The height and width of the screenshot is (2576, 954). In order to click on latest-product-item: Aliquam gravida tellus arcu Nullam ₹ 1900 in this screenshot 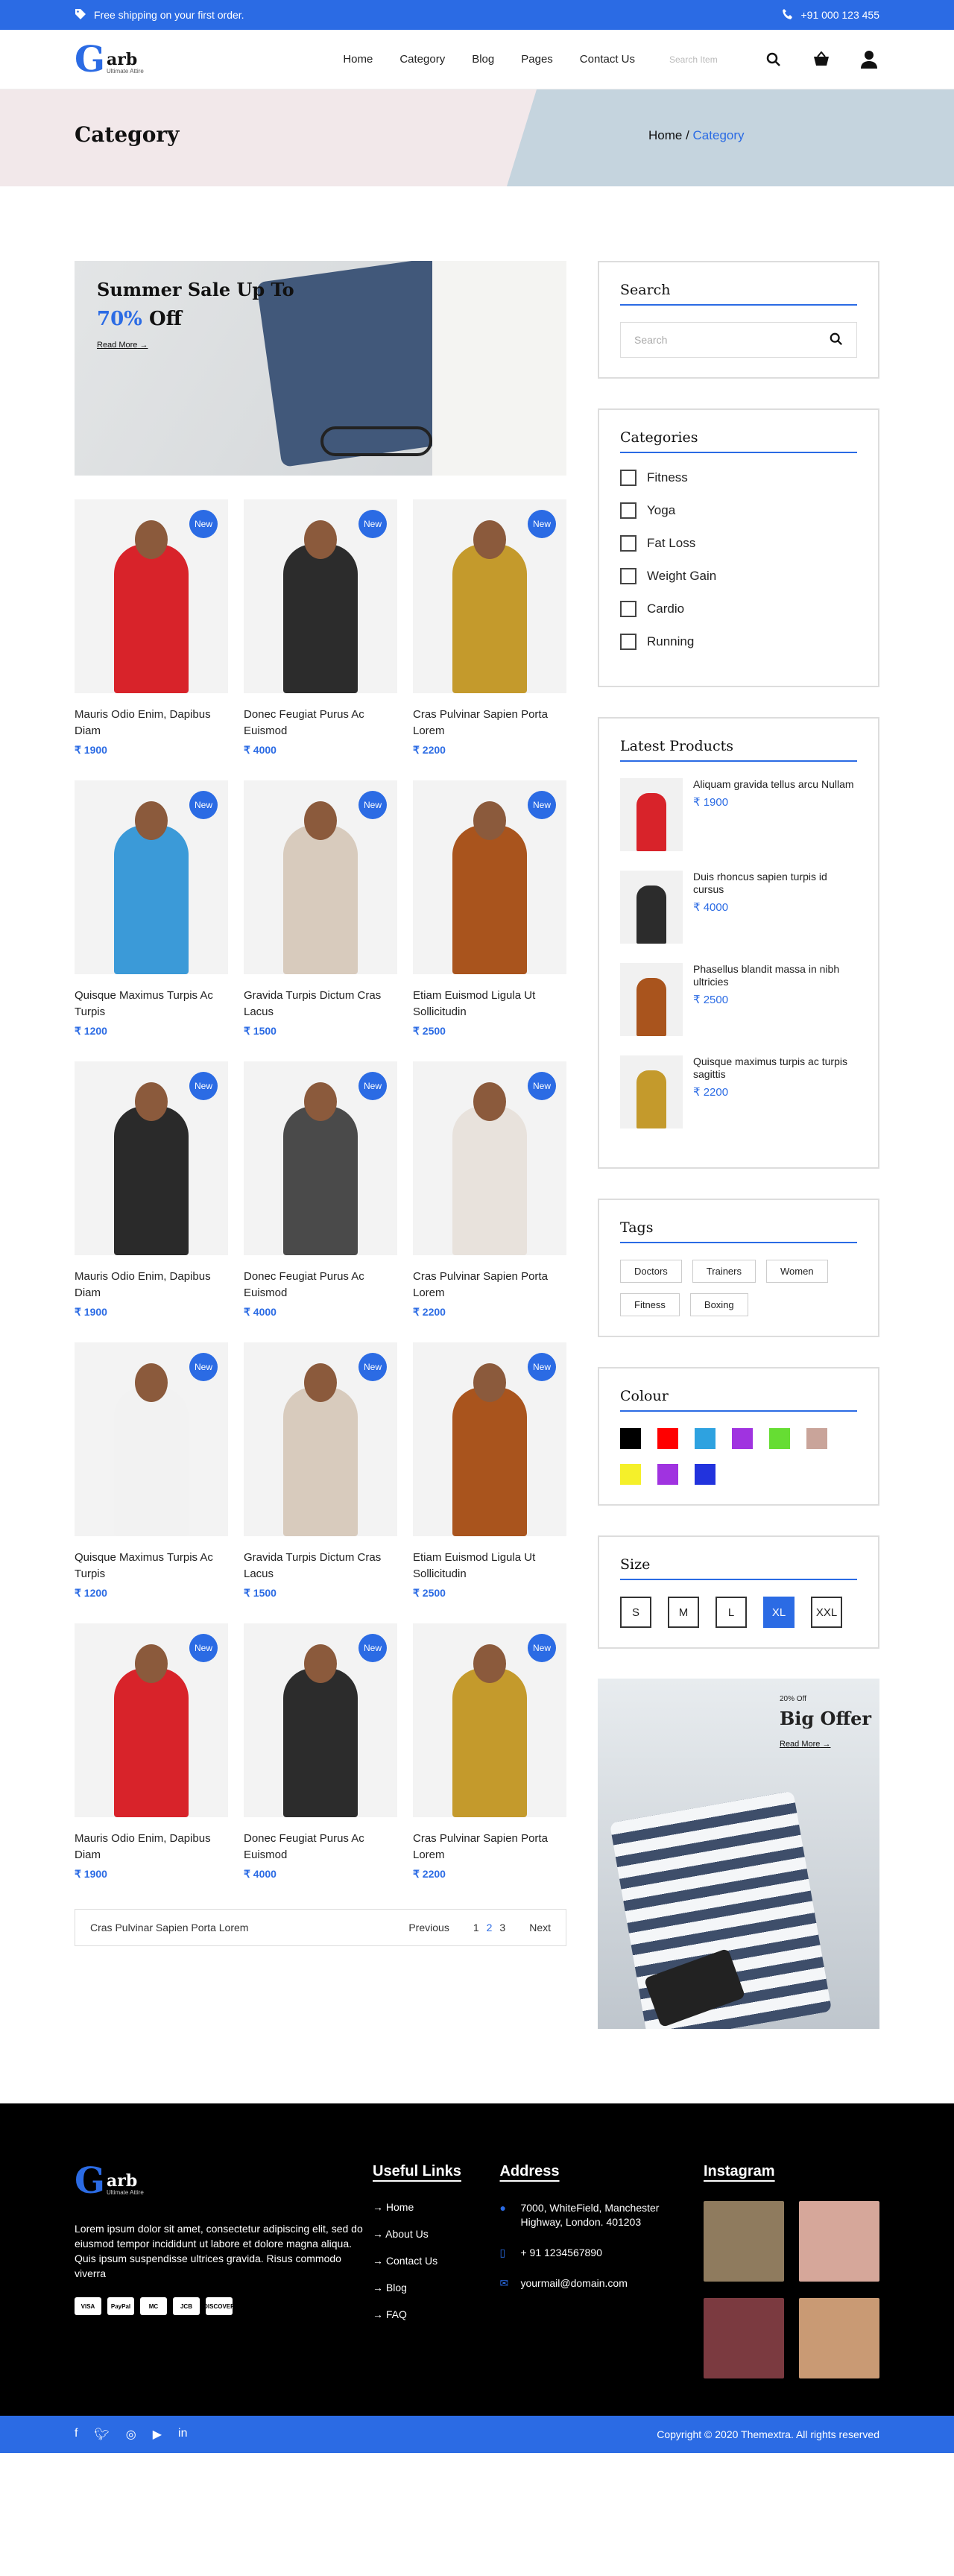, I will do `click(739, 814)`.